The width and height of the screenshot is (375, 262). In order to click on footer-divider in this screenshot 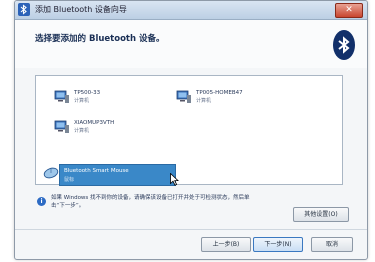, I will do `click(191, 229)`.